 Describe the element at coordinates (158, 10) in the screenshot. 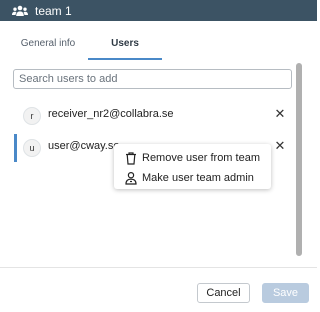

I see `title-bar: team 1` at that location.